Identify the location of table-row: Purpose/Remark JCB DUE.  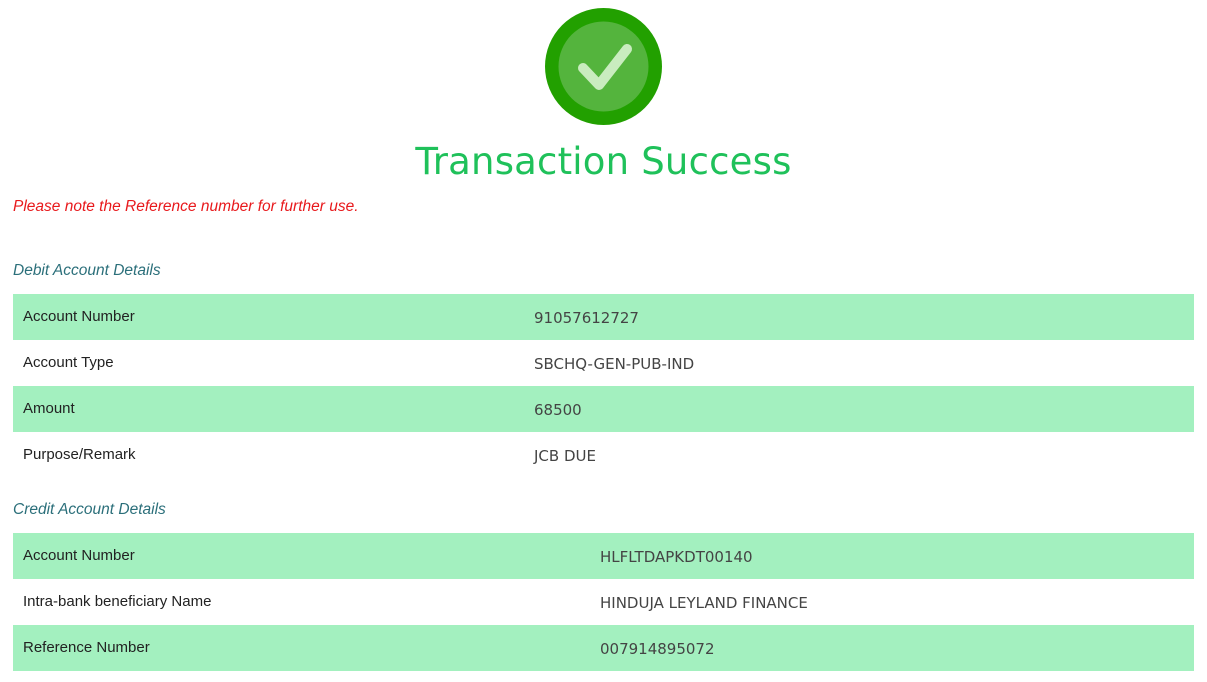
(603, 455).